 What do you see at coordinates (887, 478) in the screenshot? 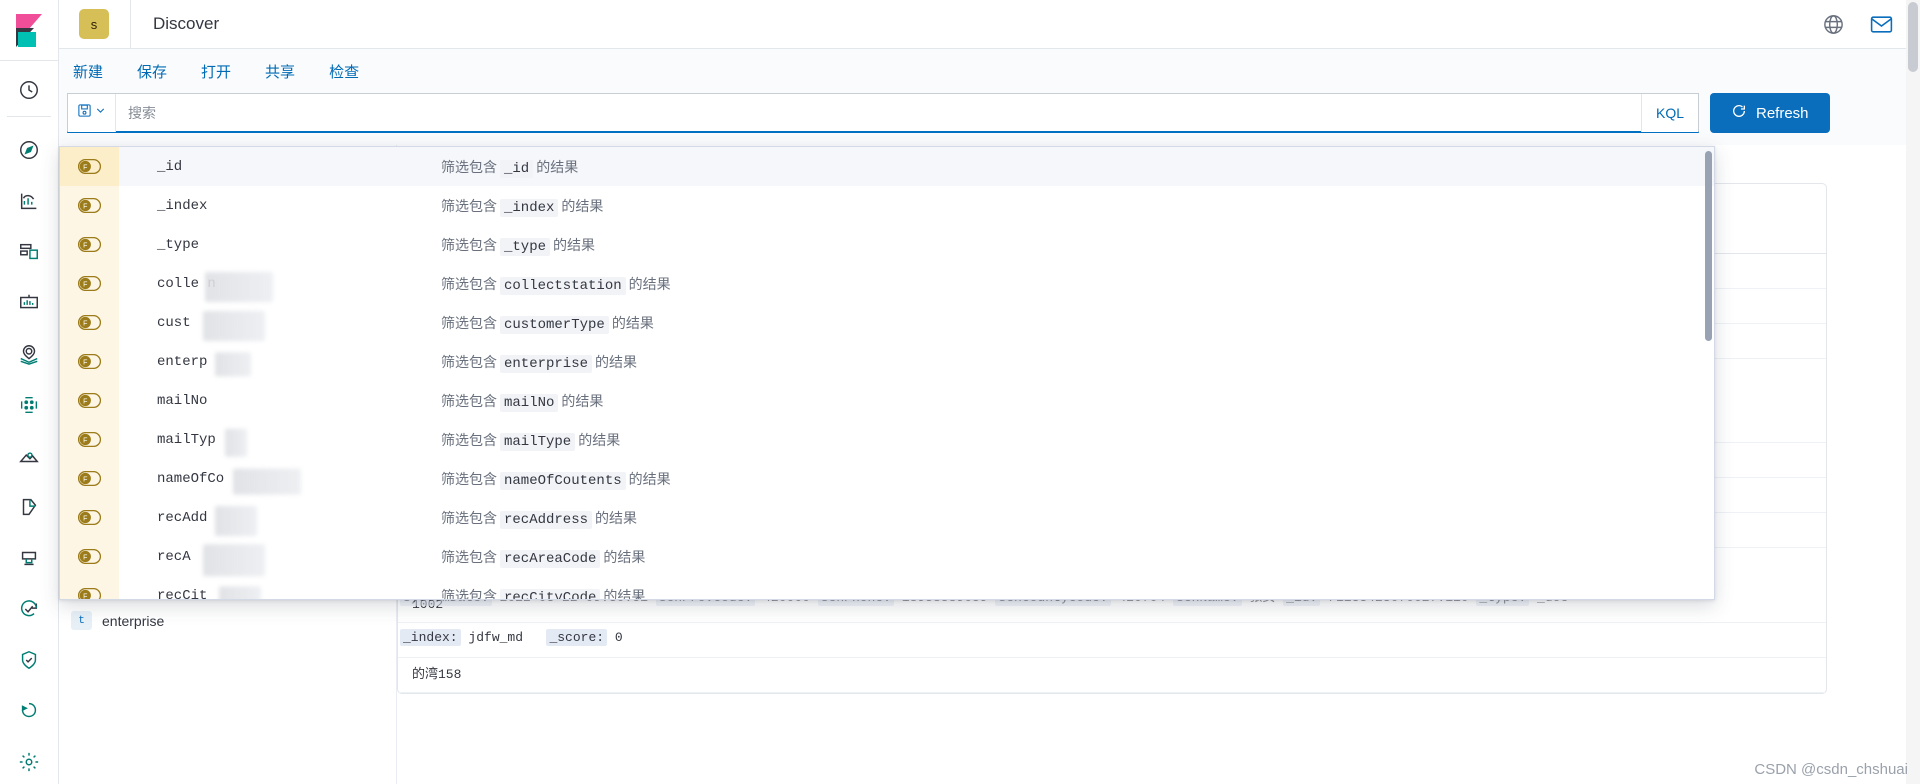
I see `suggestion-item-nameOfCoutents: FnameOfCo 筛选包含 nameOfCoutents 的结果` at bounding box center [887, 478].